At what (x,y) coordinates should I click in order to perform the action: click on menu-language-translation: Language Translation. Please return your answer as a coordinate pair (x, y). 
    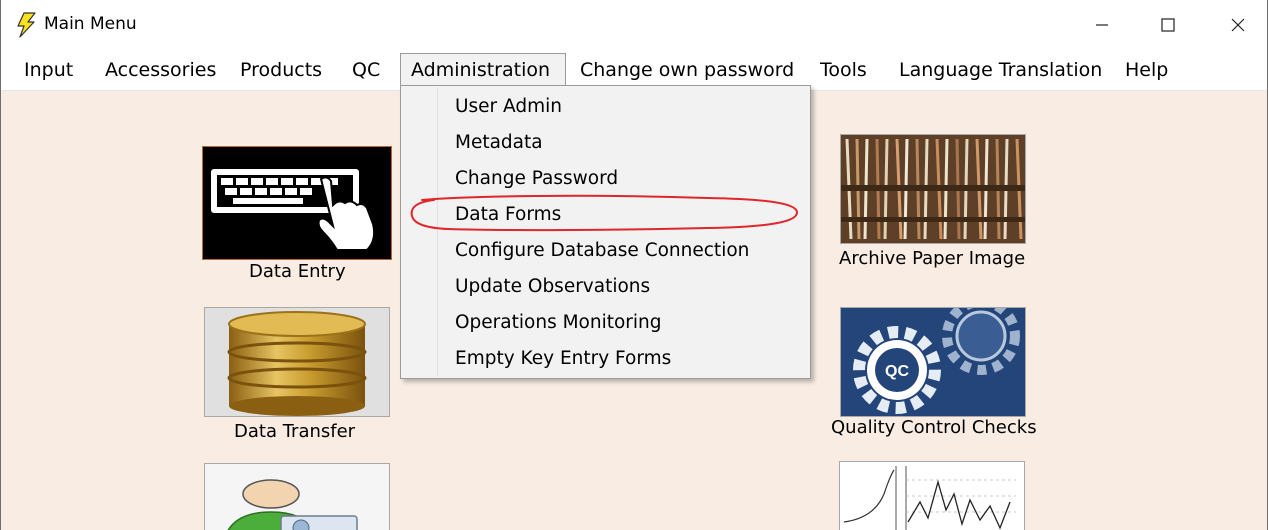
    Looking at the image, I should click on (1000, 70).